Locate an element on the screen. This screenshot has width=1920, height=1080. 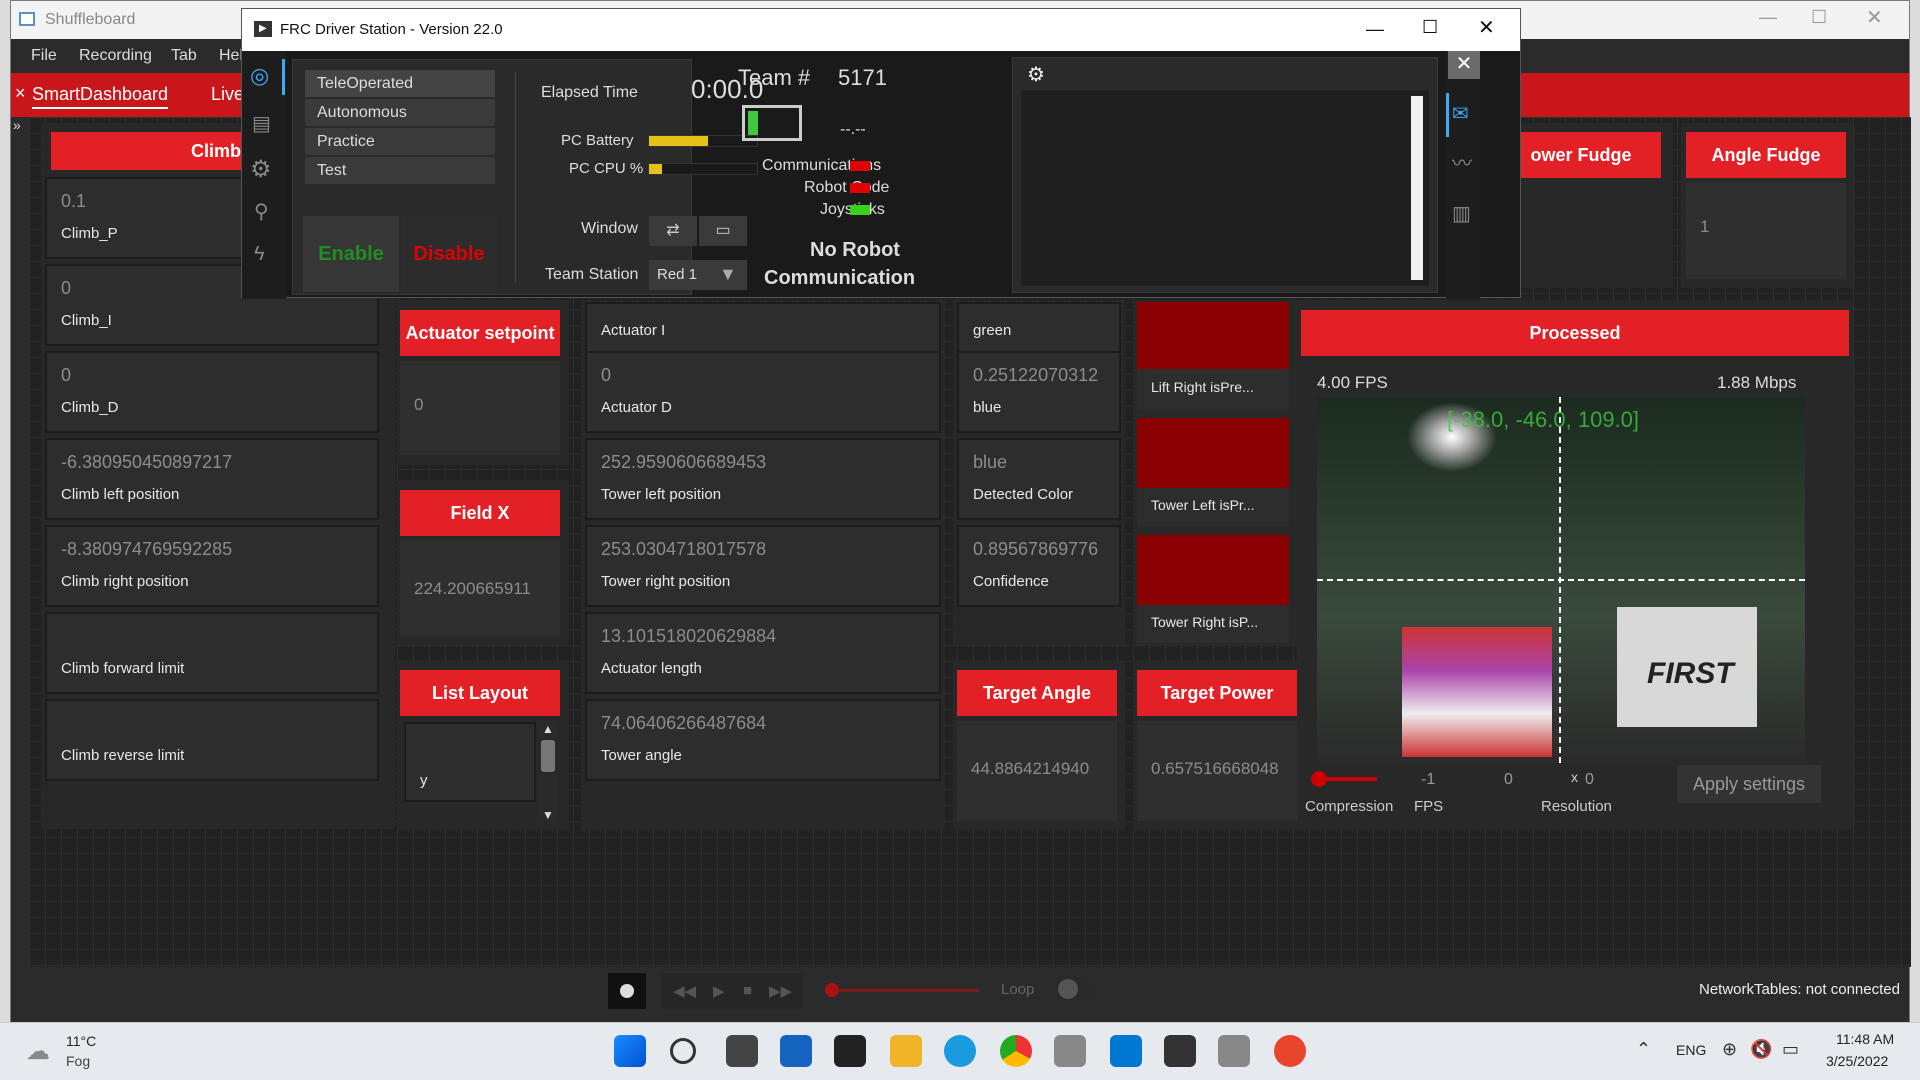
scroll-up-icon: ▲ is located at coordinates (548, 729).